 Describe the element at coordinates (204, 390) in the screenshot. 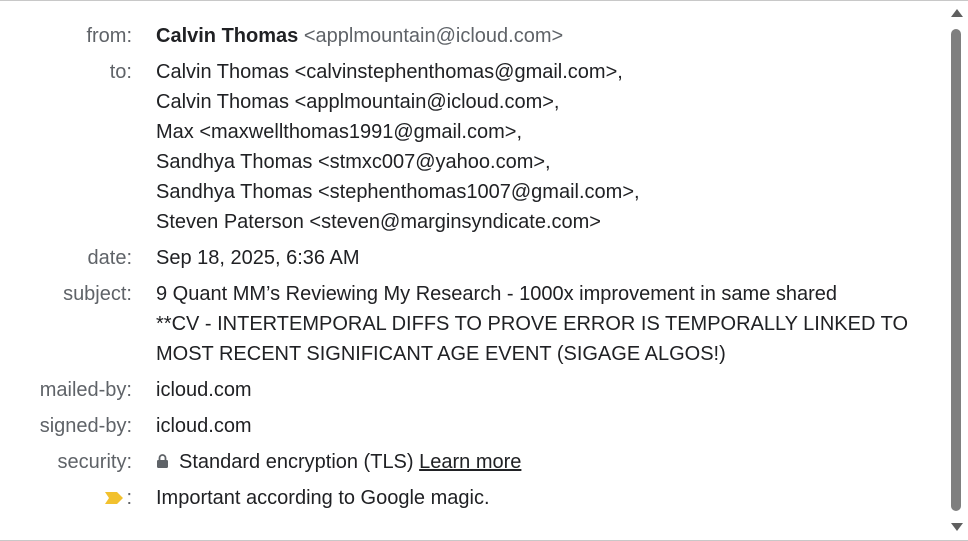

I see `mailed-by-text: icloud.com` at that location.